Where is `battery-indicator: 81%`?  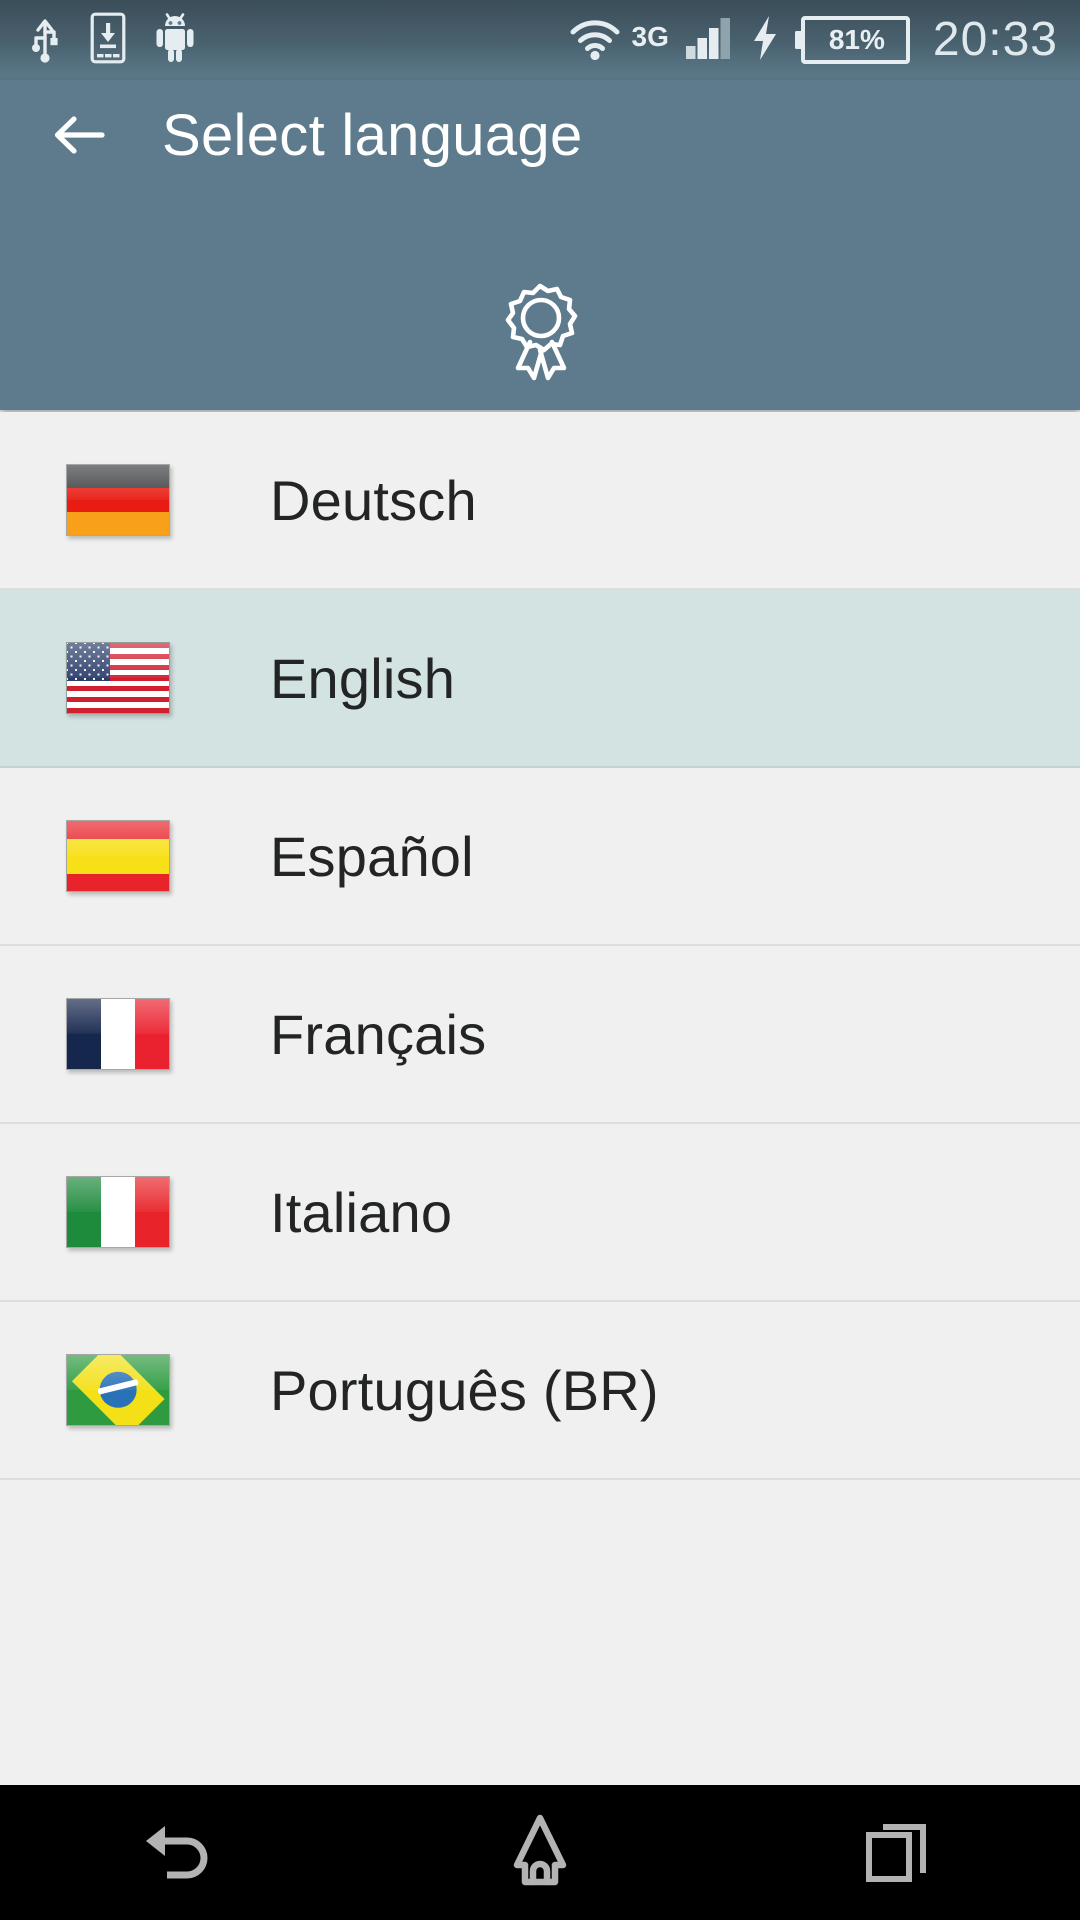 battery-indicator: 81% is located at coordinates (852, 40).